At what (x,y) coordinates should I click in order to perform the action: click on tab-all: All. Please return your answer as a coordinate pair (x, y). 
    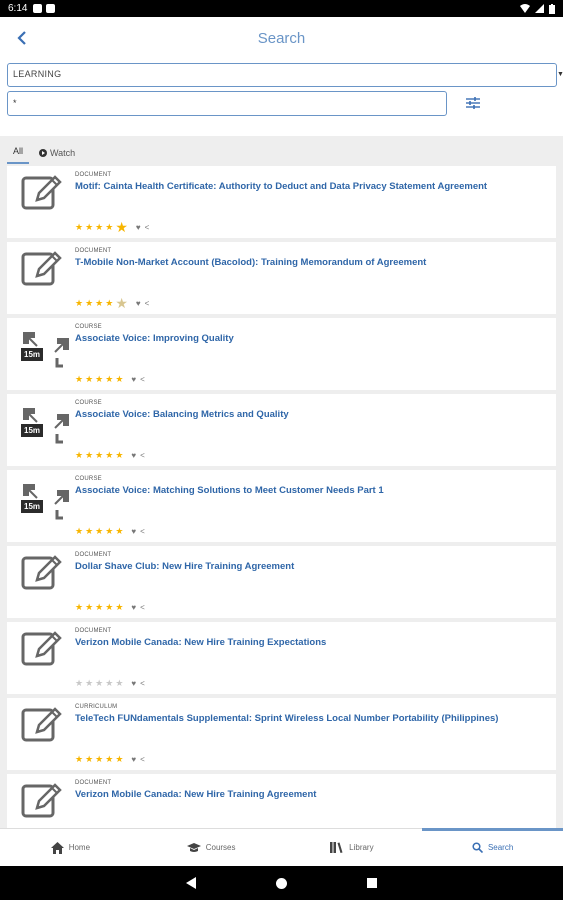
    Looking at the image, I should click on (18, 155).